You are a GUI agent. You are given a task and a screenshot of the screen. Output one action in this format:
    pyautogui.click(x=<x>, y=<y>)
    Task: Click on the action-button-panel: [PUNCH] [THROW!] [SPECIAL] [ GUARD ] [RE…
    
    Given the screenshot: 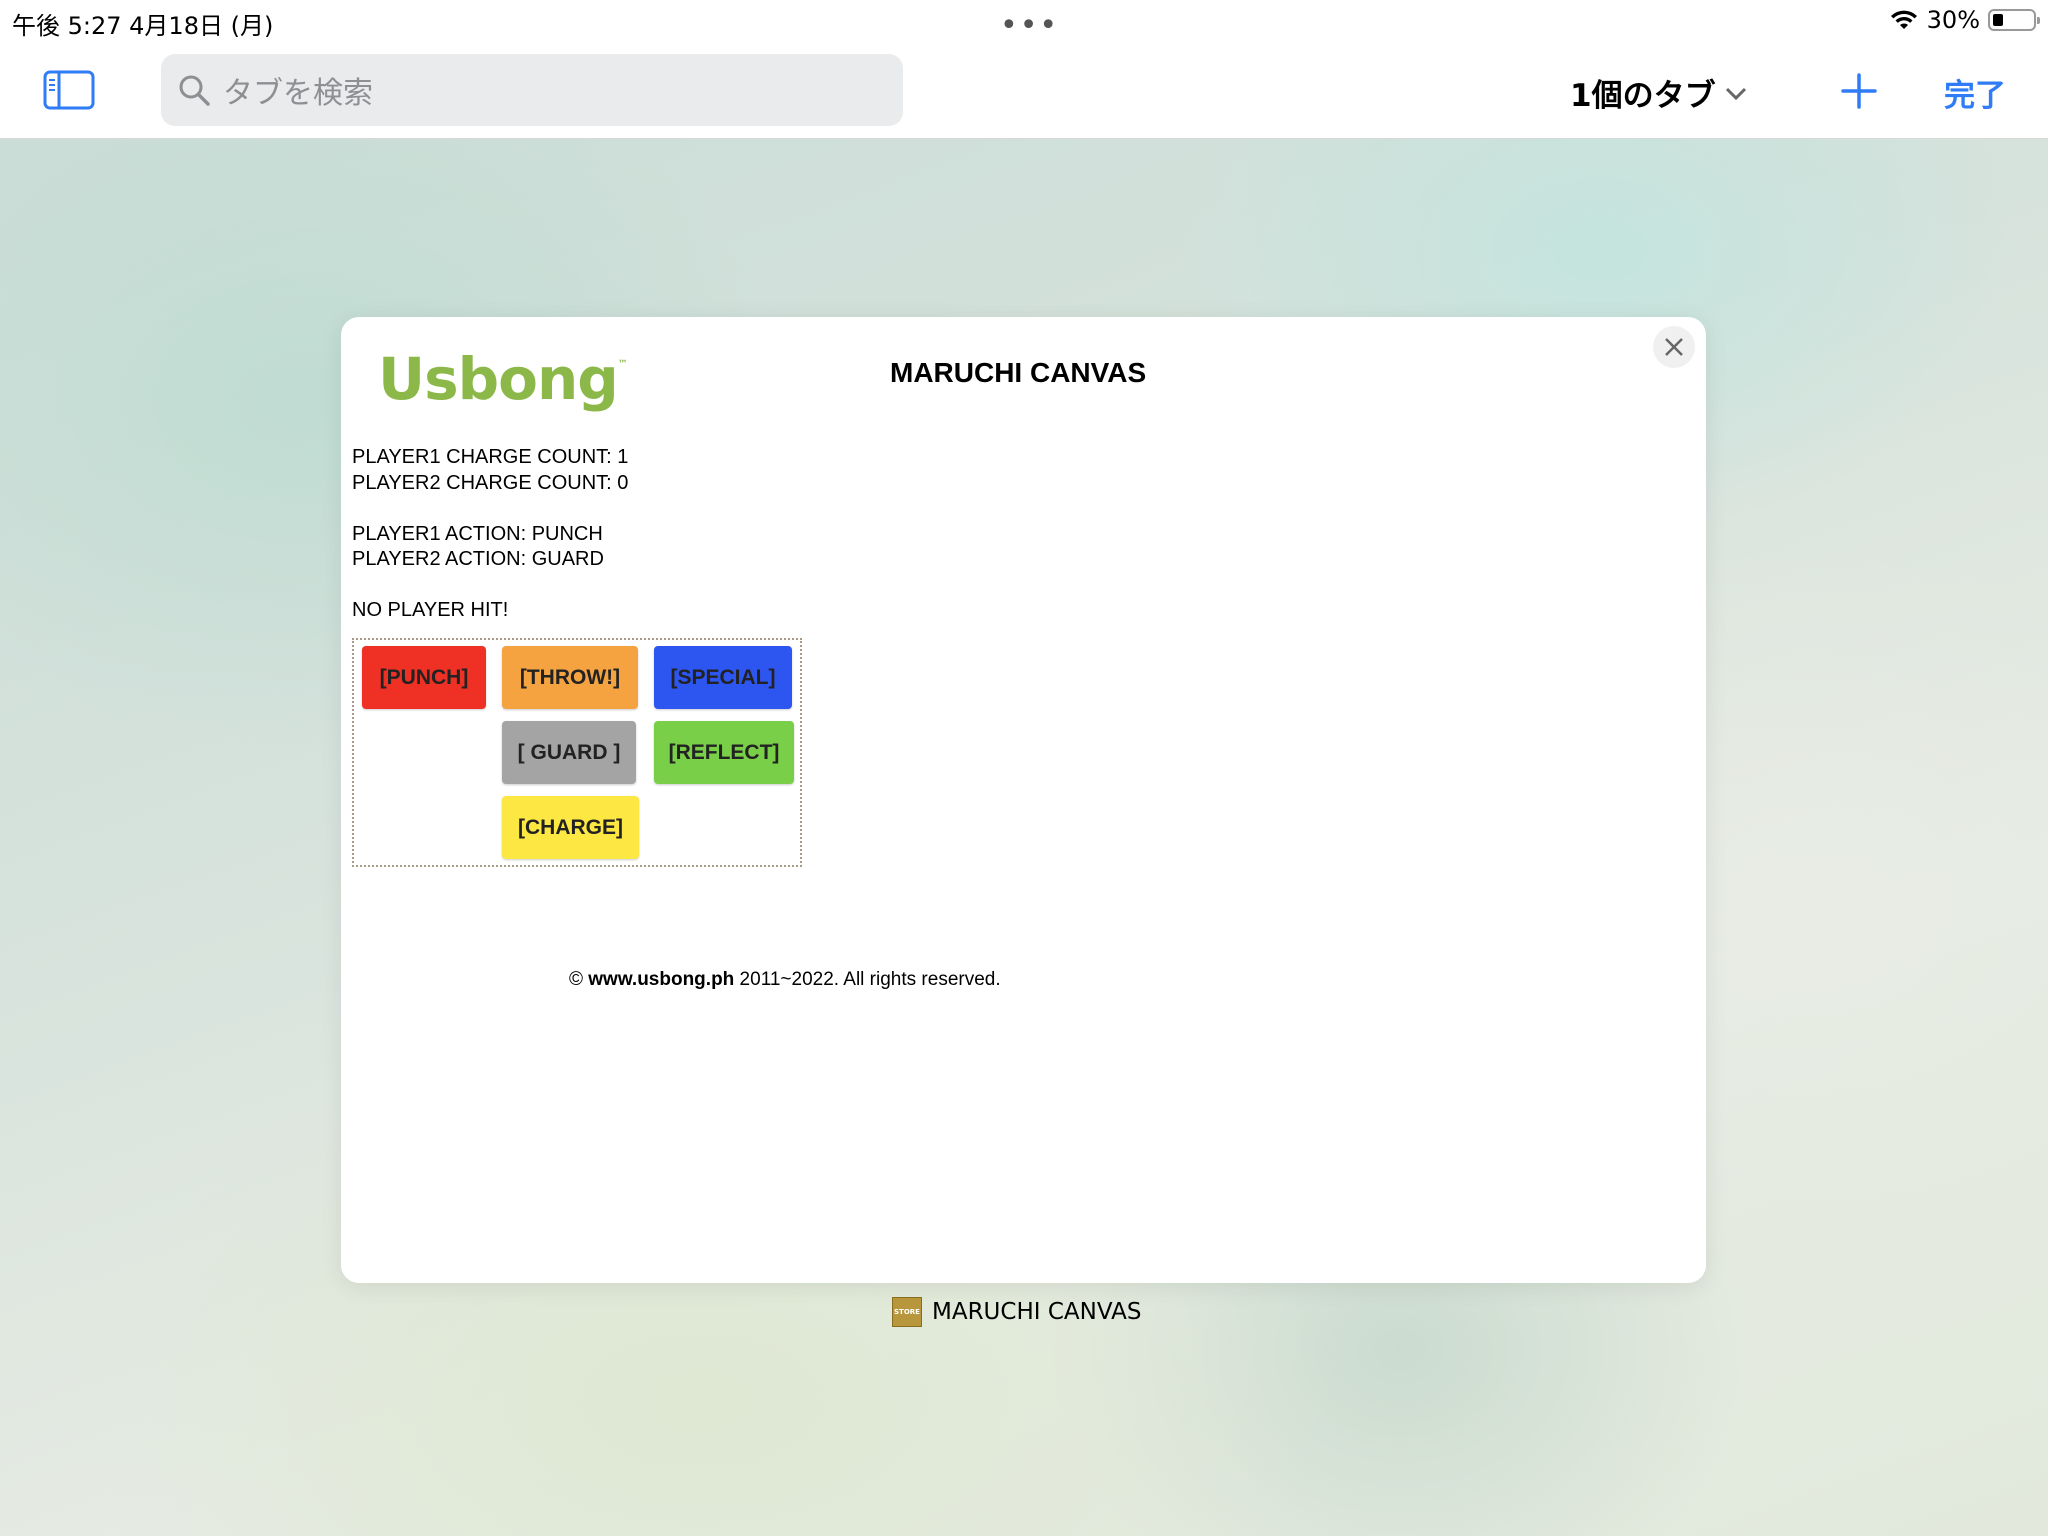 What is the action you would take?
    pyautogui.click(x=577, y=752)
    